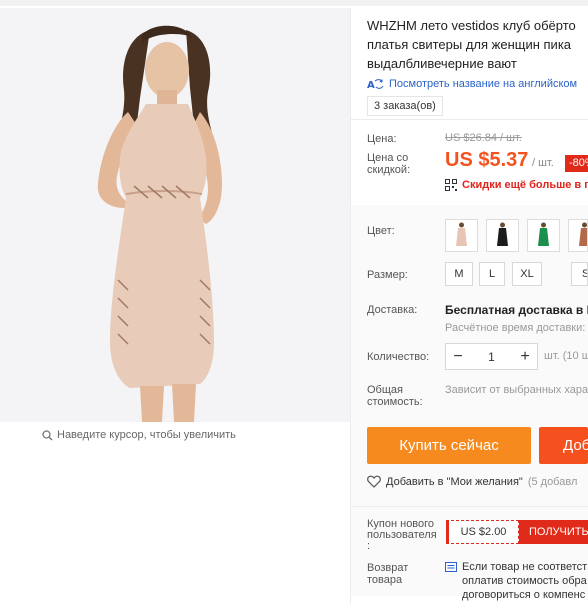  I want to click on quantity-decrease-button: −, so click(458, 356).